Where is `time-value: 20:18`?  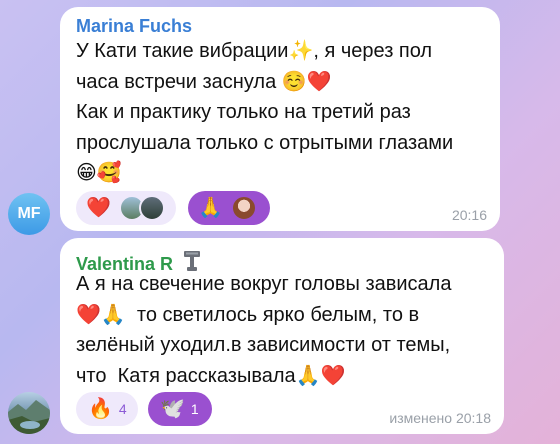 time-value: 20:18 is located at coordinates (473, 418).